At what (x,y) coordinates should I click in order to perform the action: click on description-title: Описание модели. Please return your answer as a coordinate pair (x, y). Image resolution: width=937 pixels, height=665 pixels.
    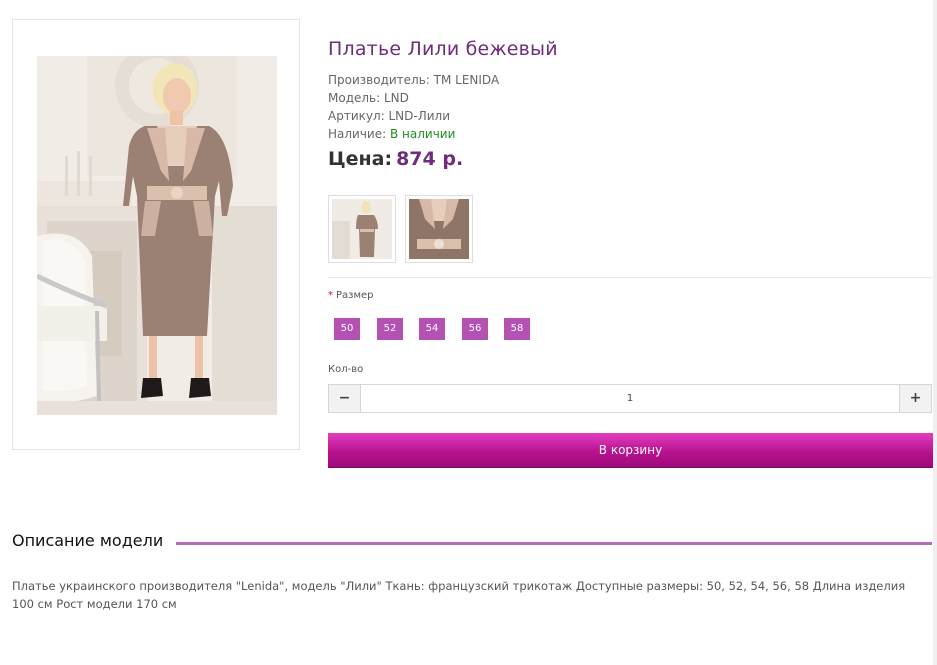
    Looking at the image, I should click on (92, 540).